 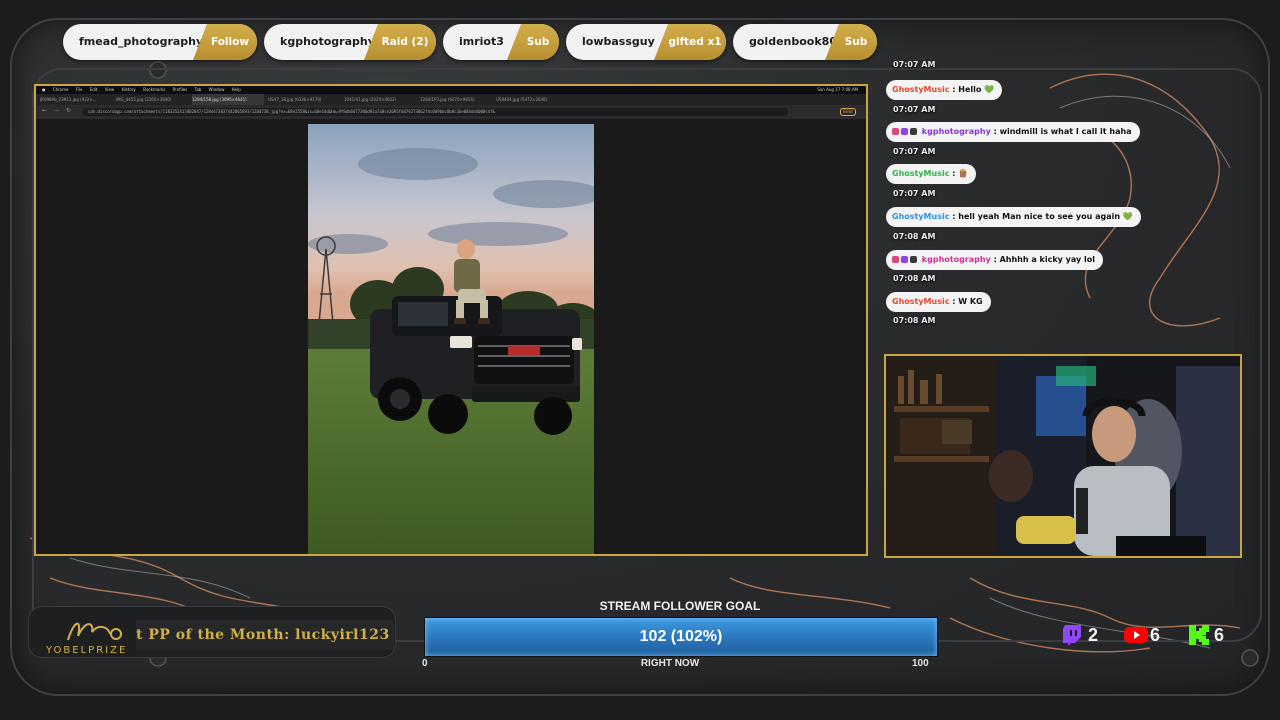 What do you see at coordinates (1199, 635) in the screenshot?
I see `kick-icon` at bounding box center [1199, 635].